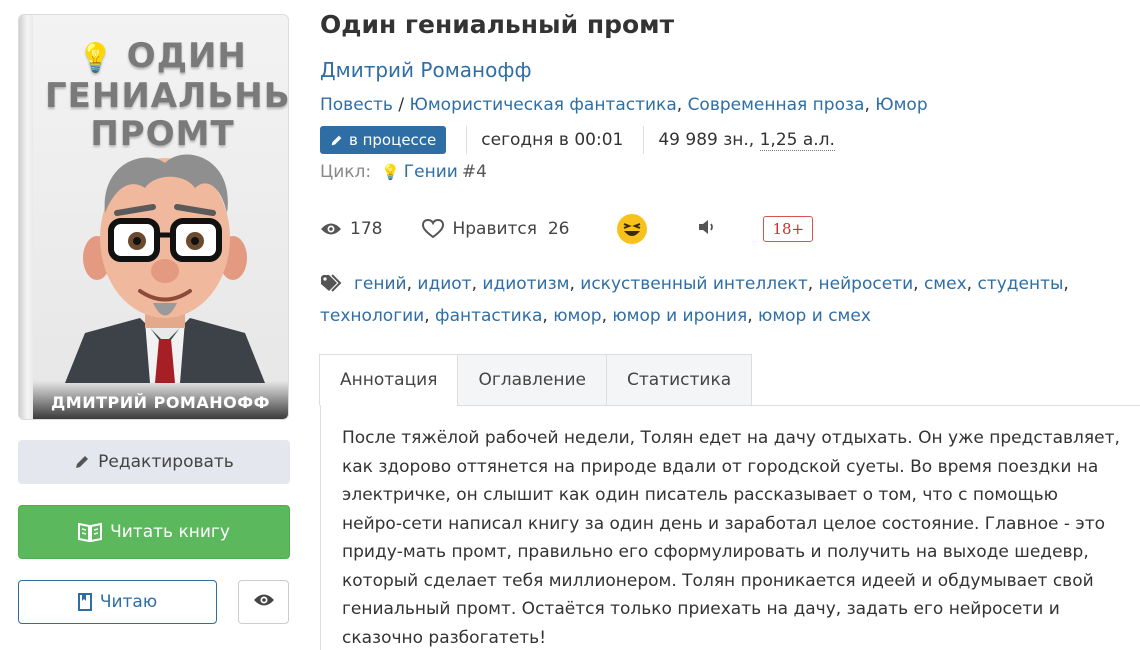 The width and height of the screenshot is (1140, 650). Describe the element at coordinates (90, 532) in the screenshot. I see `open-book-icon` at that location.